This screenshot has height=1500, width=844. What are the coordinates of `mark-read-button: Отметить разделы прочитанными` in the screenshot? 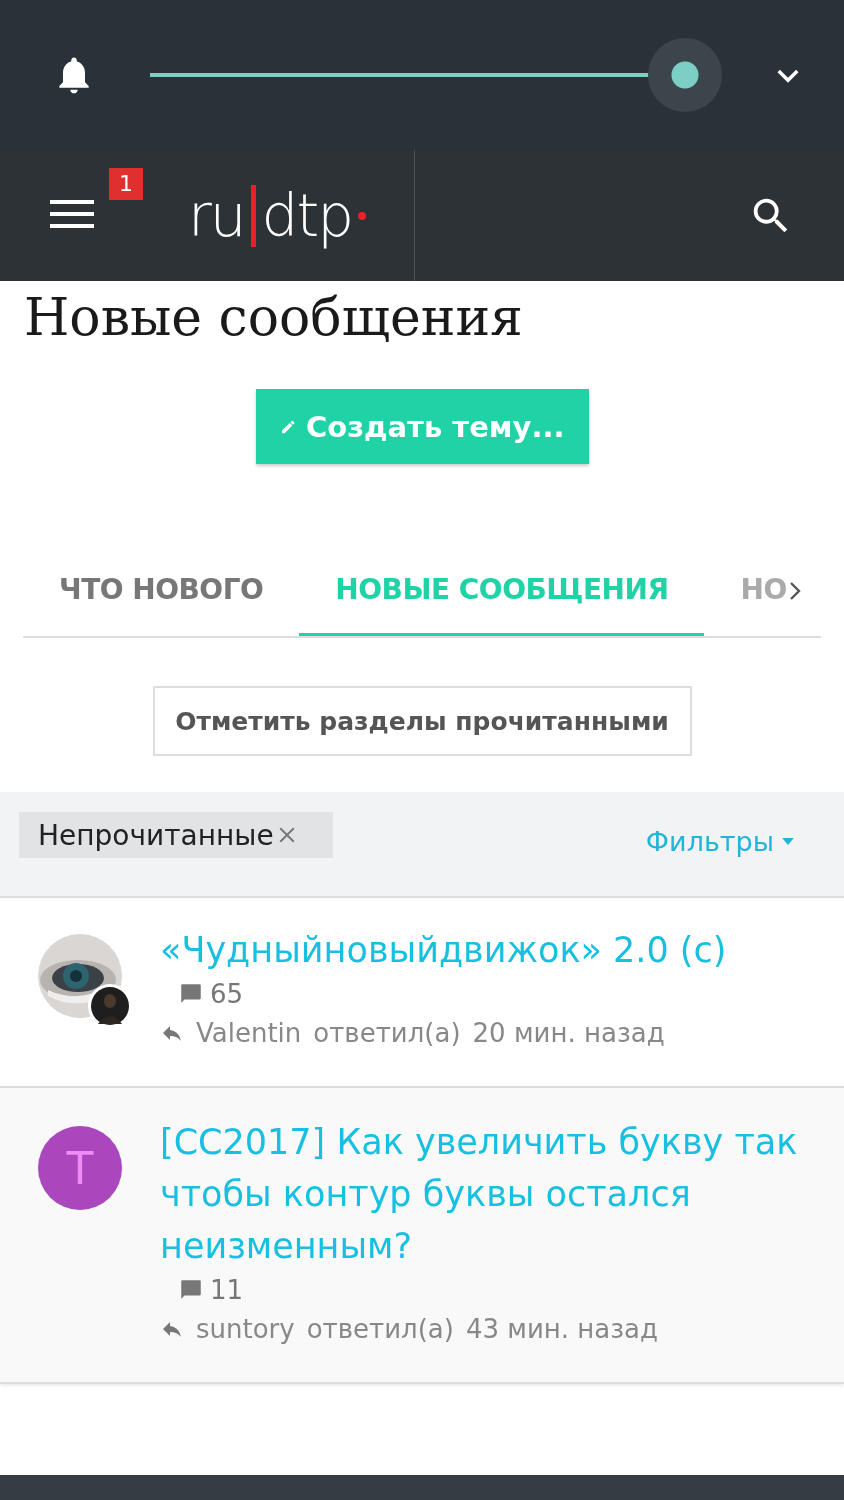 It's located at (422, 721).